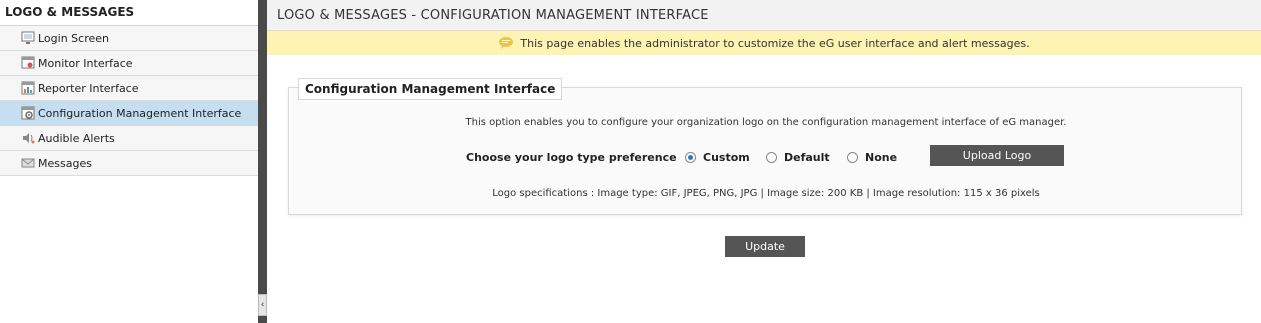 This screenshot has width=1261, height=323. I want to click on panel-legend: Configuration Management Interface, so click(430, 89).